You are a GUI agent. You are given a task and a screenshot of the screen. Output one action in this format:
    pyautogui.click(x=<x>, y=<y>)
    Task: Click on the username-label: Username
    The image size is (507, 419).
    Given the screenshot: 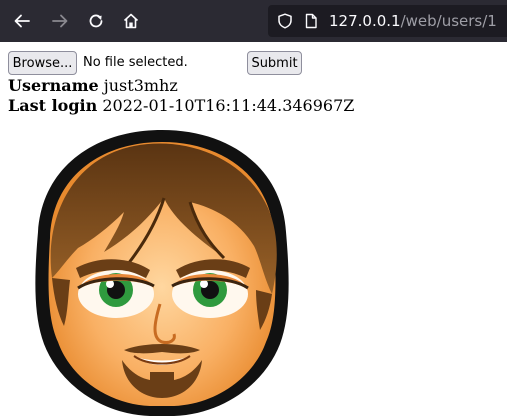 What is the action you would take?
    pyautogui.click(x=53, y=85)
    